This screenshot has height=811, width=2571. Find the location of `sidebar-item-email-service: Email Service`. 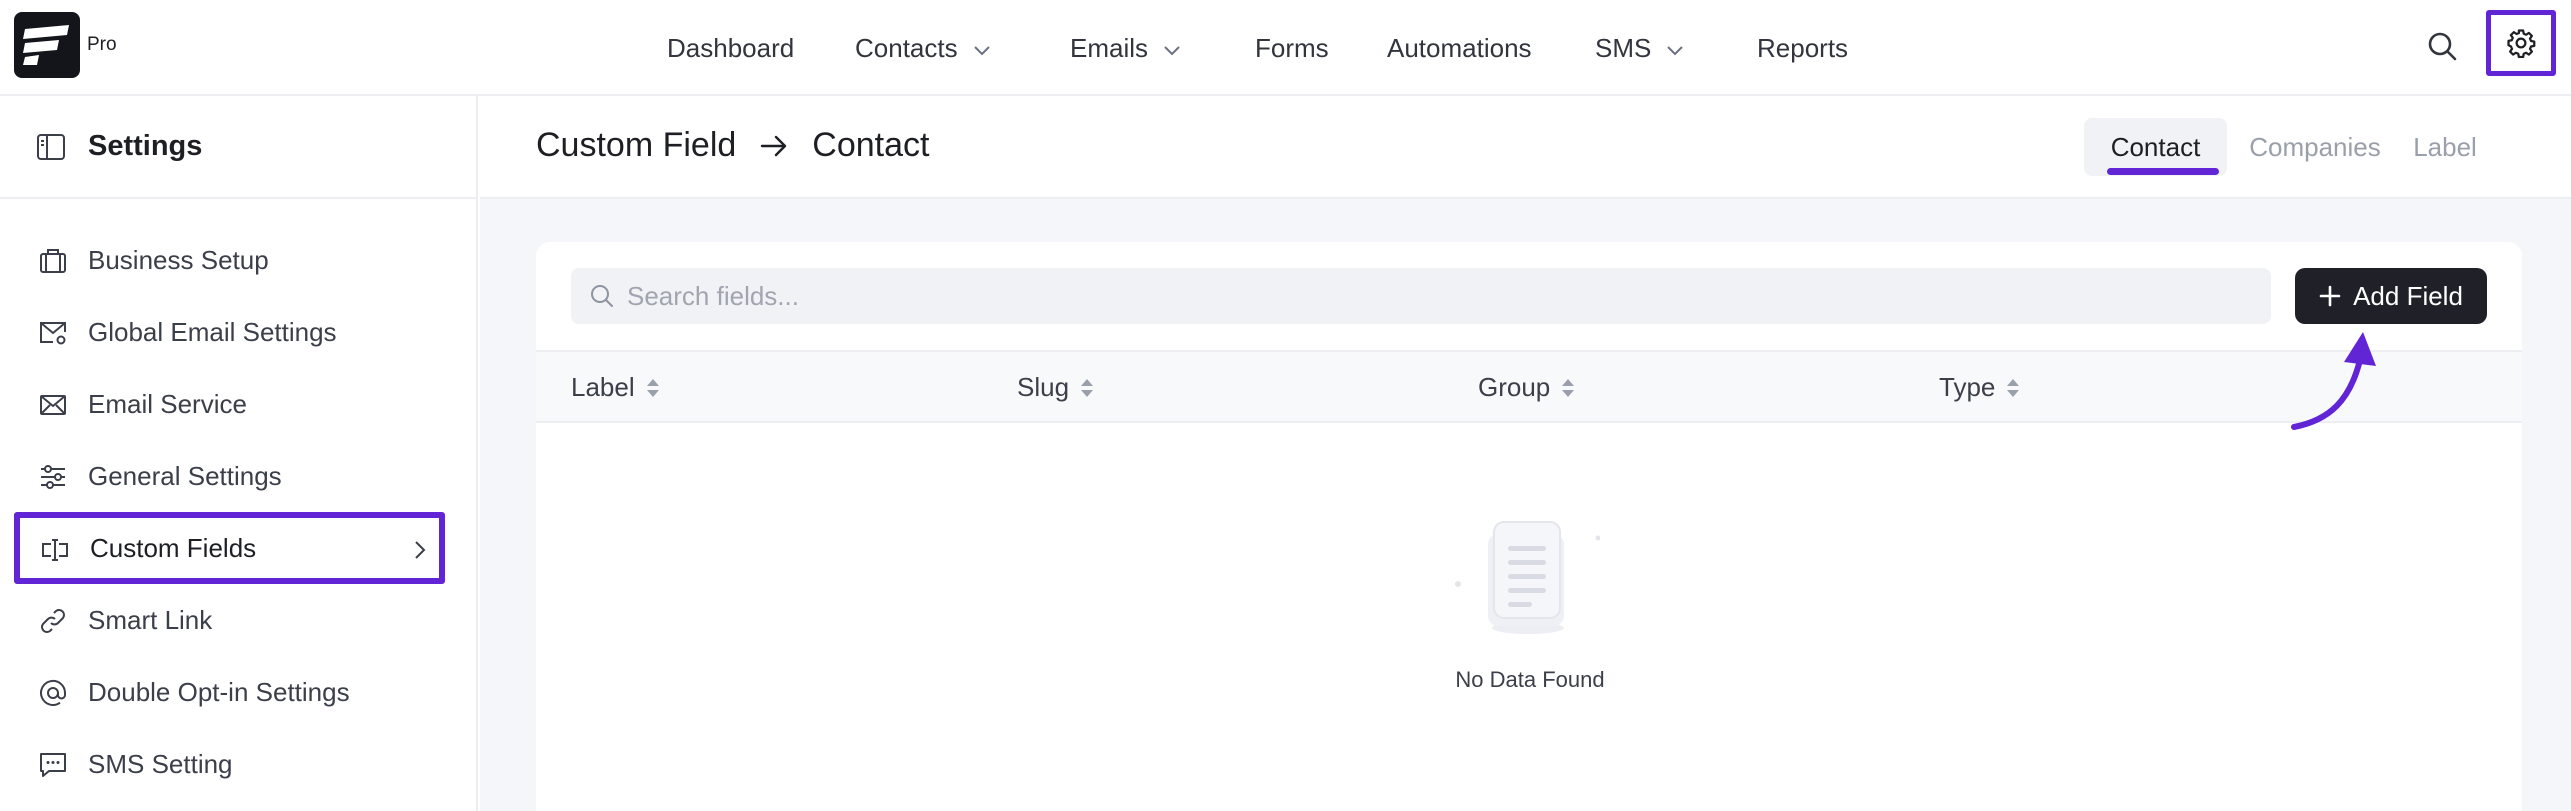

sidebar-item-email-service: Email Service is located at coordinates (229, 404).